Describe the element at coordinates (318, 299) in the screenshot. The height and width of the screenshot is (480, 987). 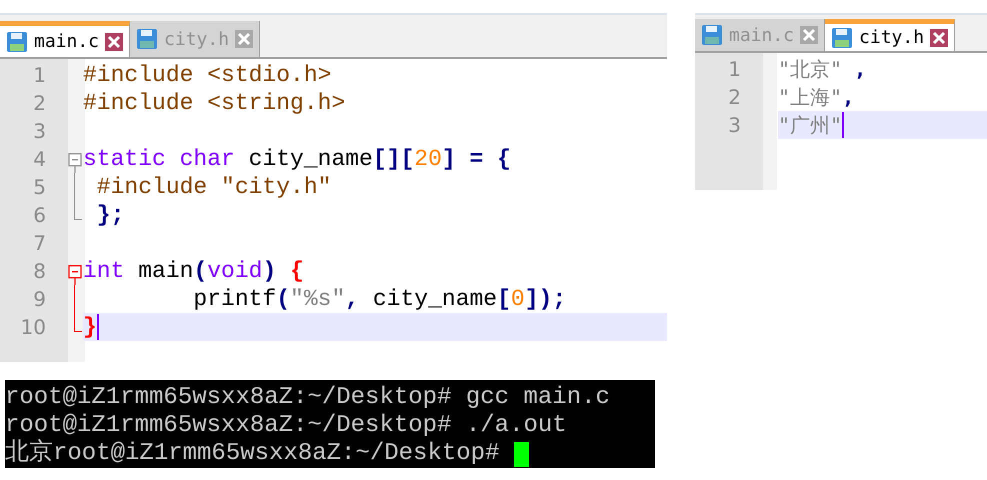
I see `code-token: "%s"` at that location.